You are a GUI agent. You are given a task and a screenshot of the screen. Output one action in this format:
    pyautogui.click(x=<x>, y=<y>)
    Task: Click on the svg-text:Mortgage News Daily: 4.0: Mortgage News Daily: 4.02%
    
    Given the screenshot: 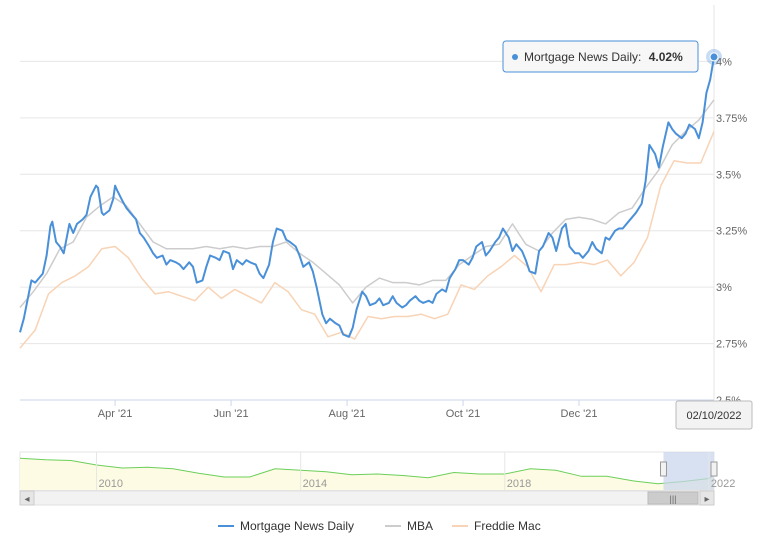 What is the action you would take?
    pyautogui.click(x=603, y=57)
    